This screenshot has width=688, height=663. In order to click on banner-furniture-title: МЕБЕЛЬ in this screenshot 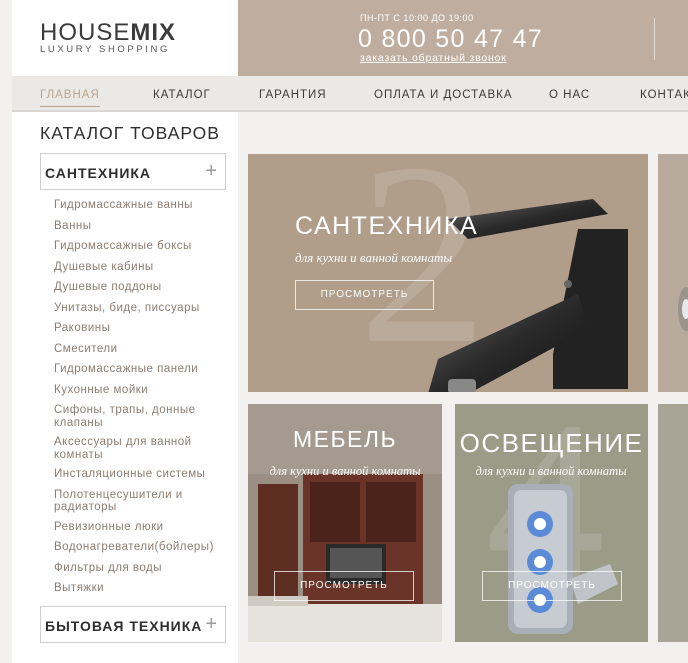, I will do `click(345, 439)`.